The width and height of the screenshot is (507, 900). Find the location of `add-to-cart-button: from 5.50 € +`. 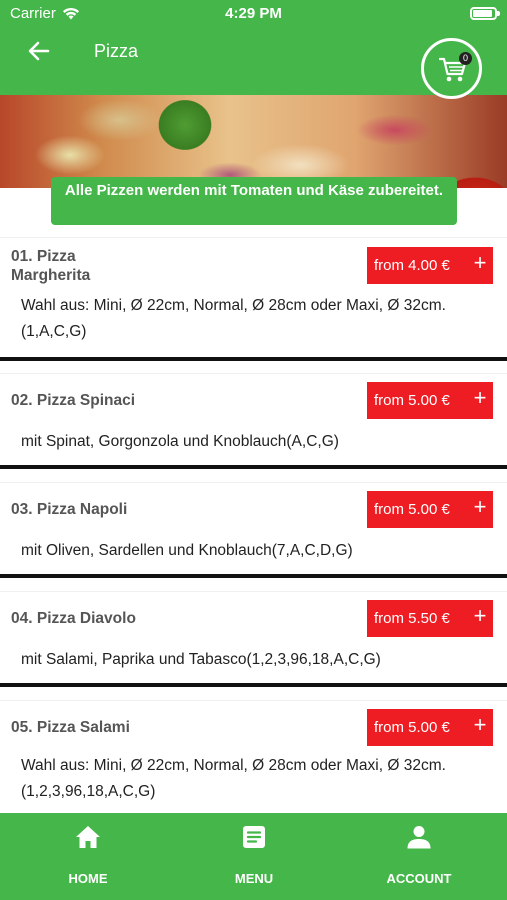

add-to-cart-button: from 5.50 € + is located at coordinates (430, 618).